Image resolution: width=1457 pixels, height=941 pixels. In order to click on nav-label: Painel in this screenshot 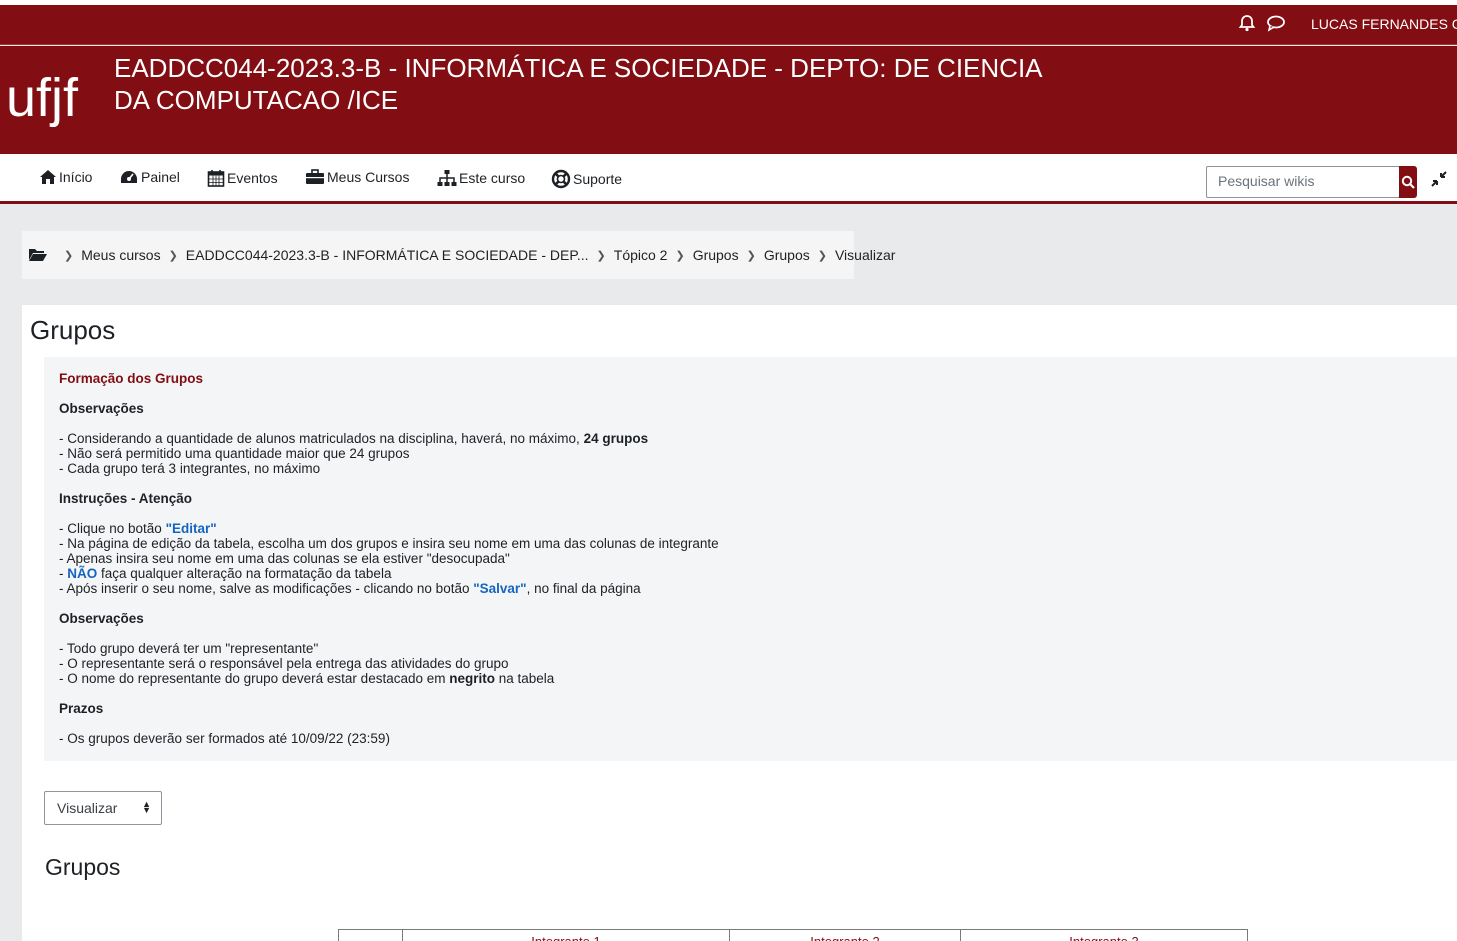, I will do `click(160, 177)`.